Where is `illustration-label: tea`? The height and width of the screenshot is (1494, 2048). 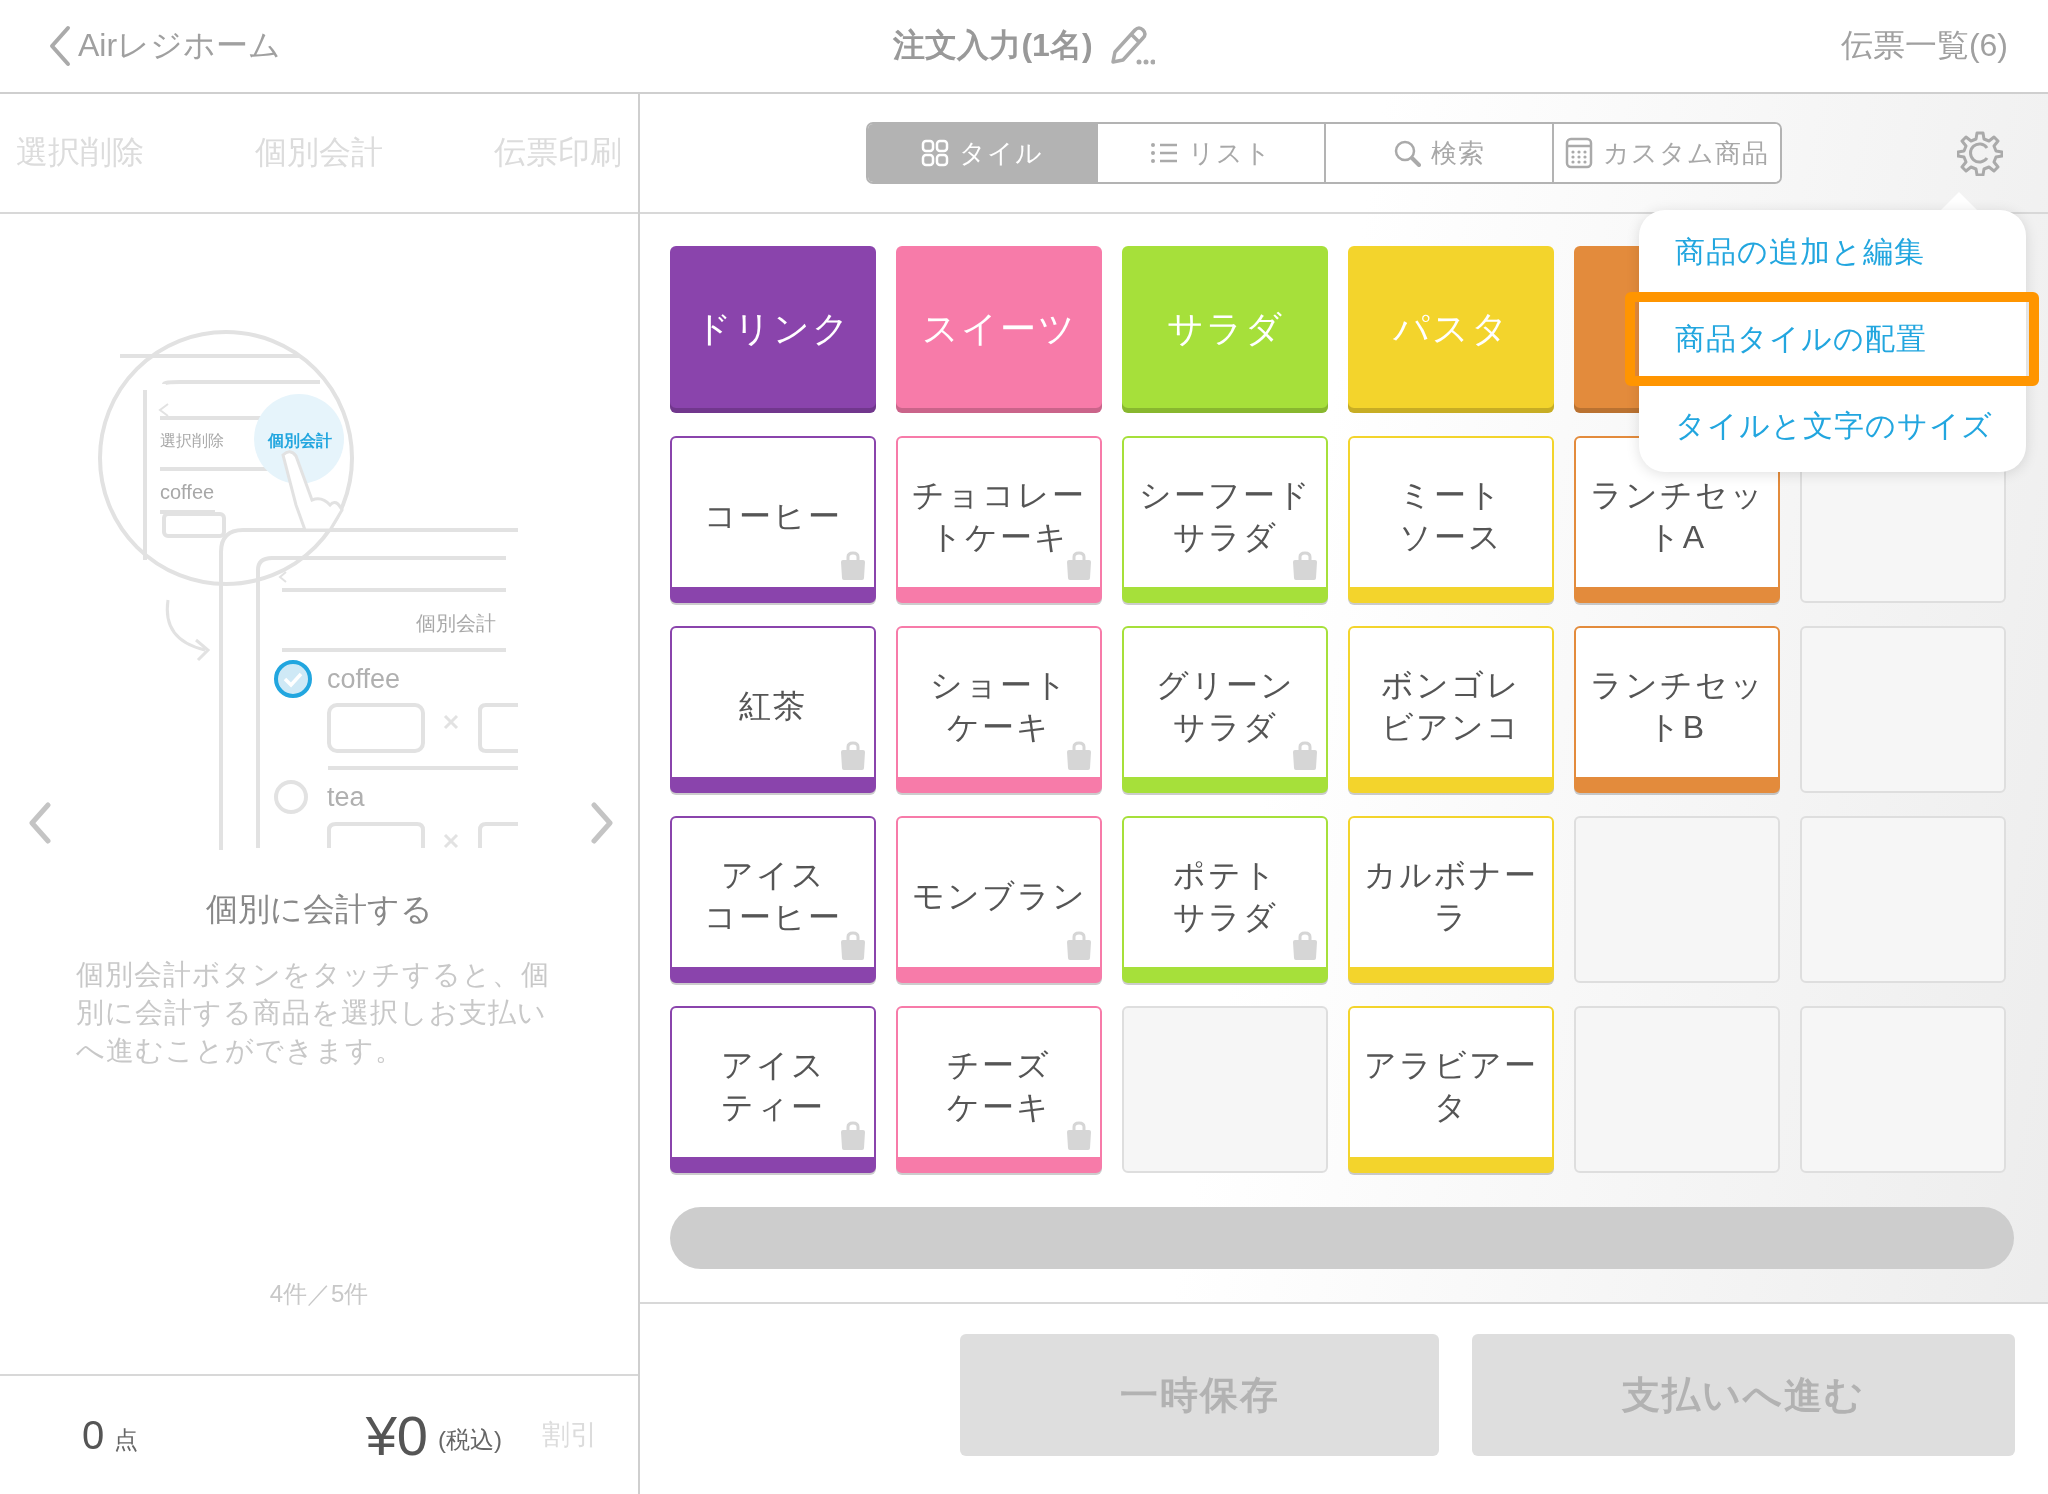
illustration-label: tea is located at coordinates (346, 797).